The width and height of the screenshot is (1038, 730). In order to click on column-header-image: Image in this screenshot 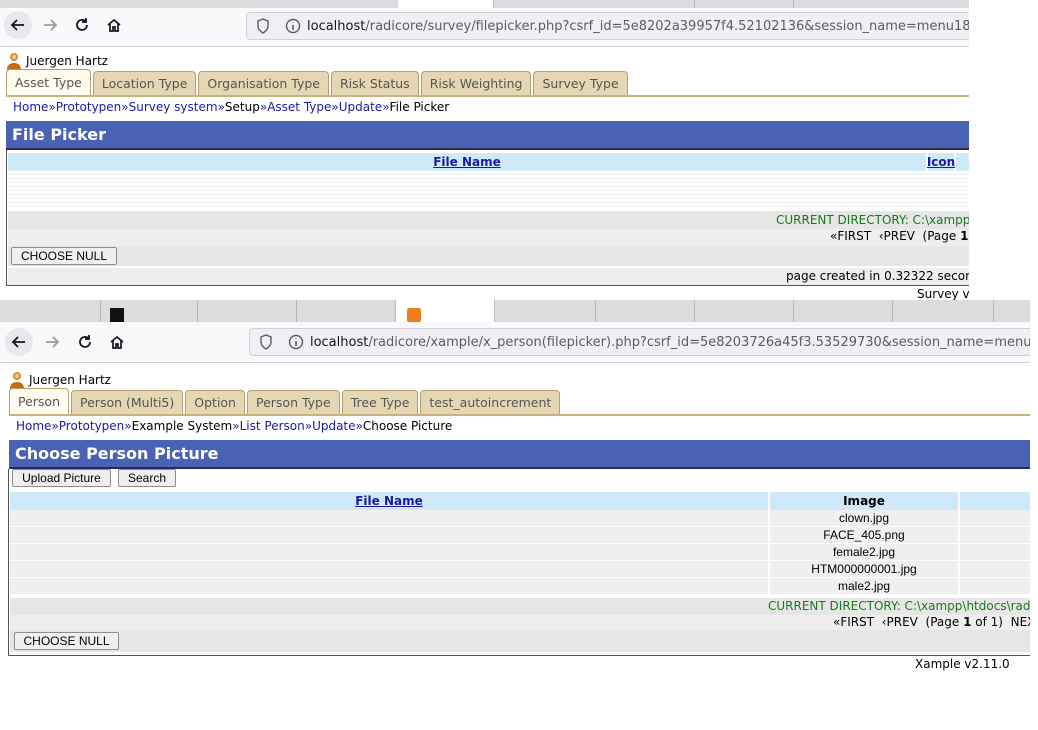, I will do `click(865, 501)`.